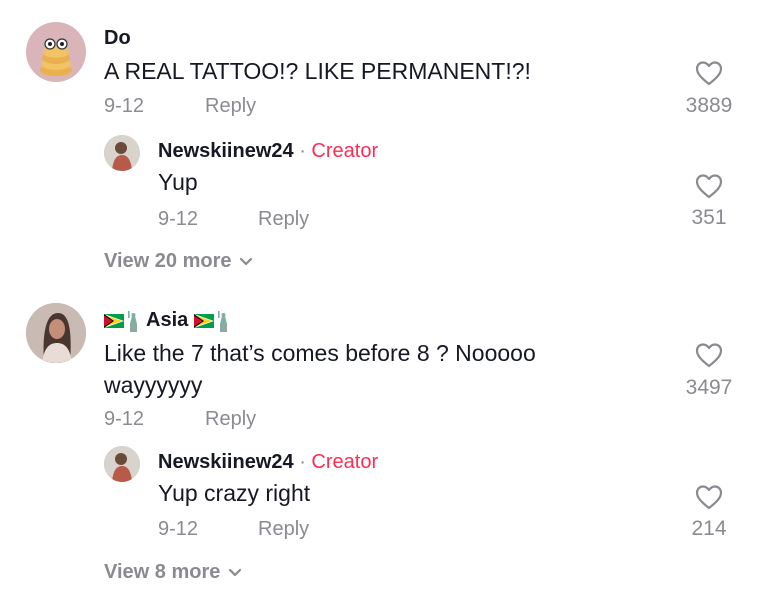 This screenshot has width=768, height=600. What do you see at coordinates (168, 261) in the screenshot?
I see `view-more-label: View 20 more` at bounding box center [168, 261].